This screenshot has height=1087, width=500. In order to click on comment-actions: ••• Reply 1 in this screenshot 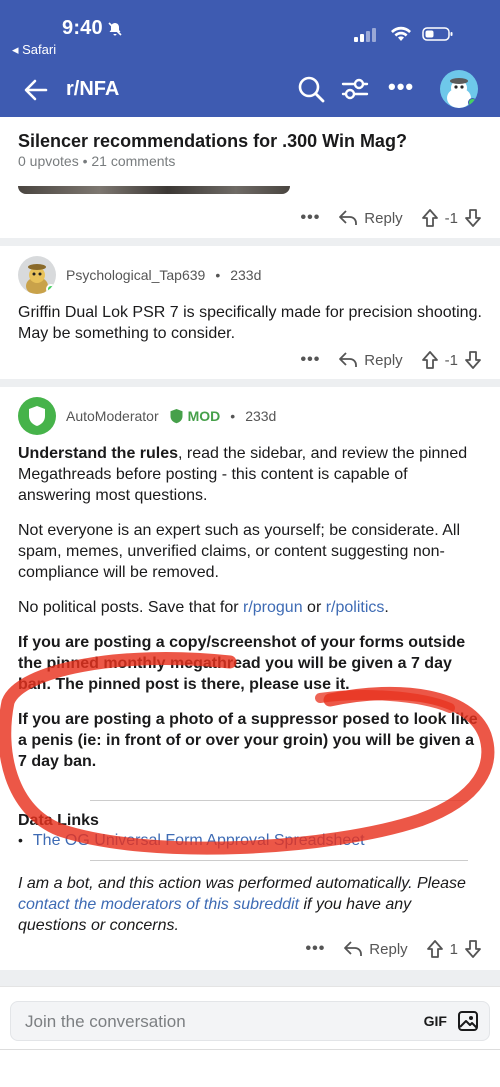, I will do `click(393, 949)`.